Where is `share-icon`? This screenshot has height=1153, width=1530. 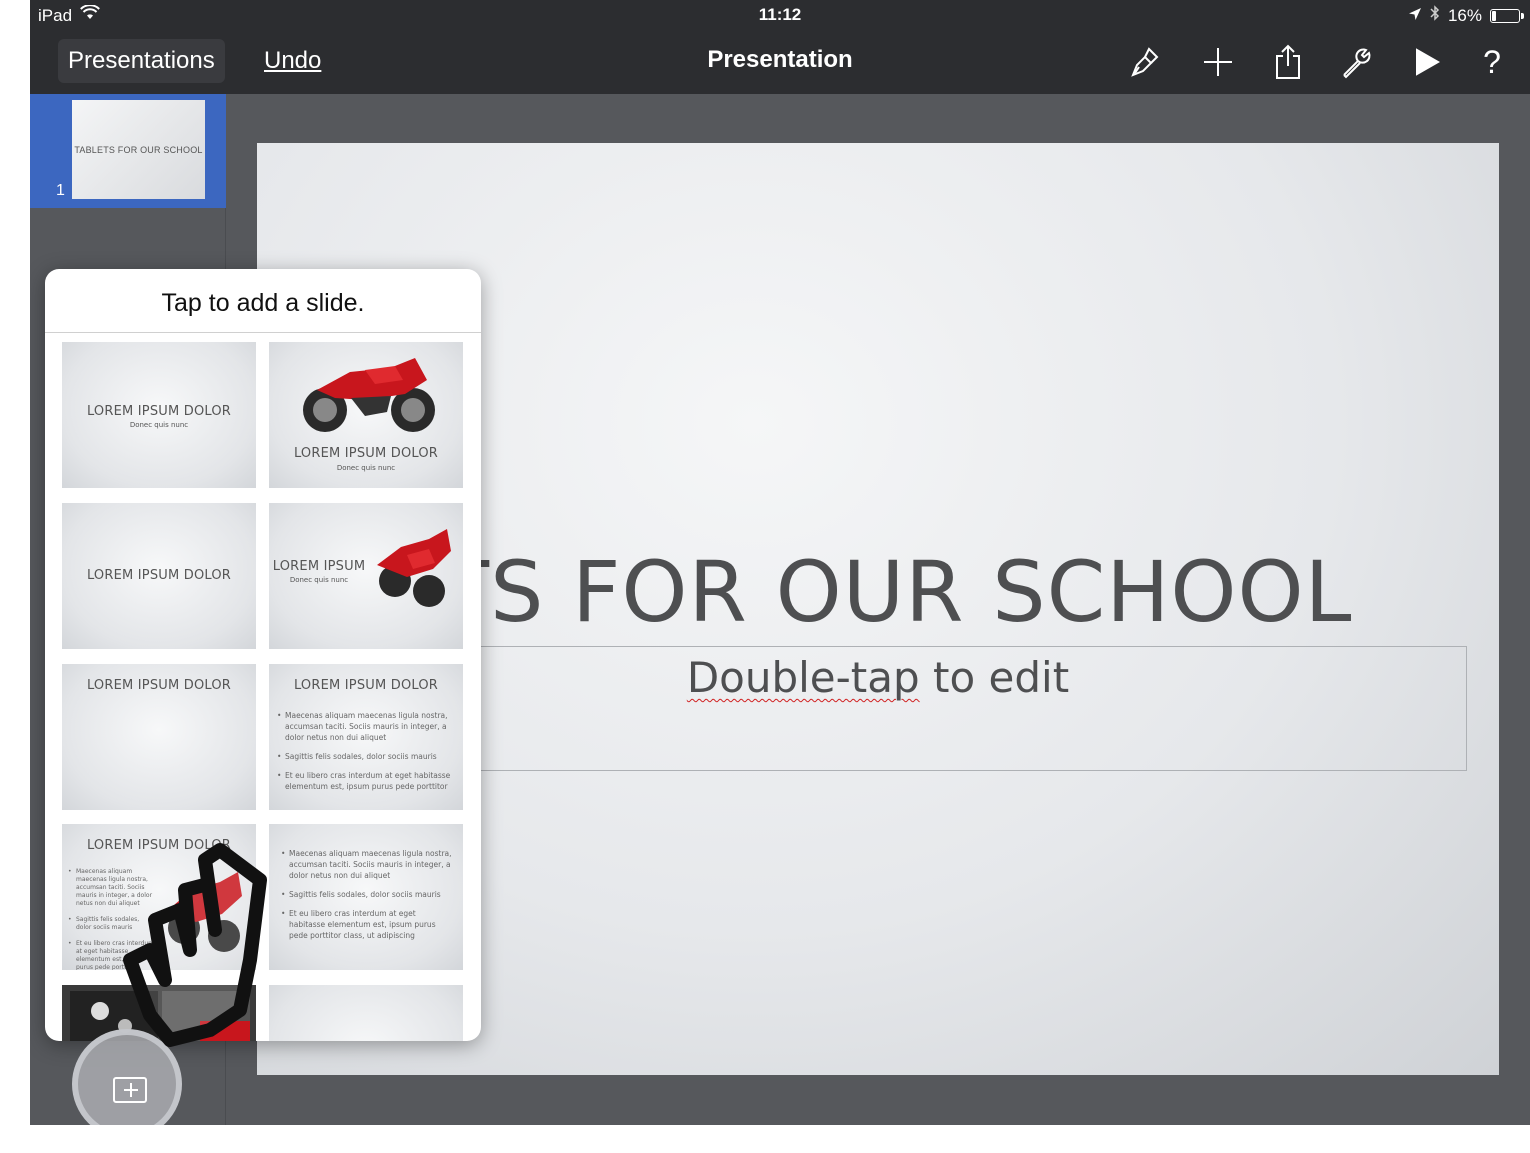 share-icon is located at coordinates (1288, 62).